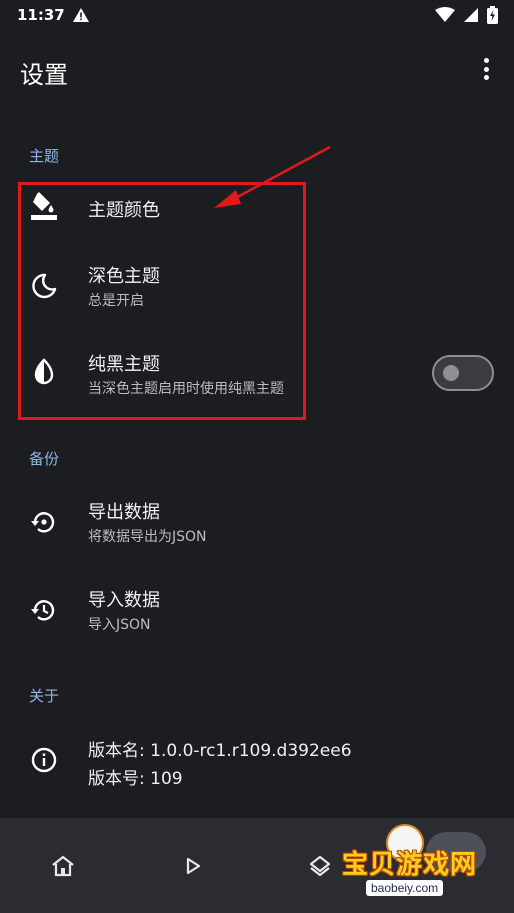  Describe the element at coordinates (124, 512) in the screenshot. I see `setting-title: 导出数据` at that location.